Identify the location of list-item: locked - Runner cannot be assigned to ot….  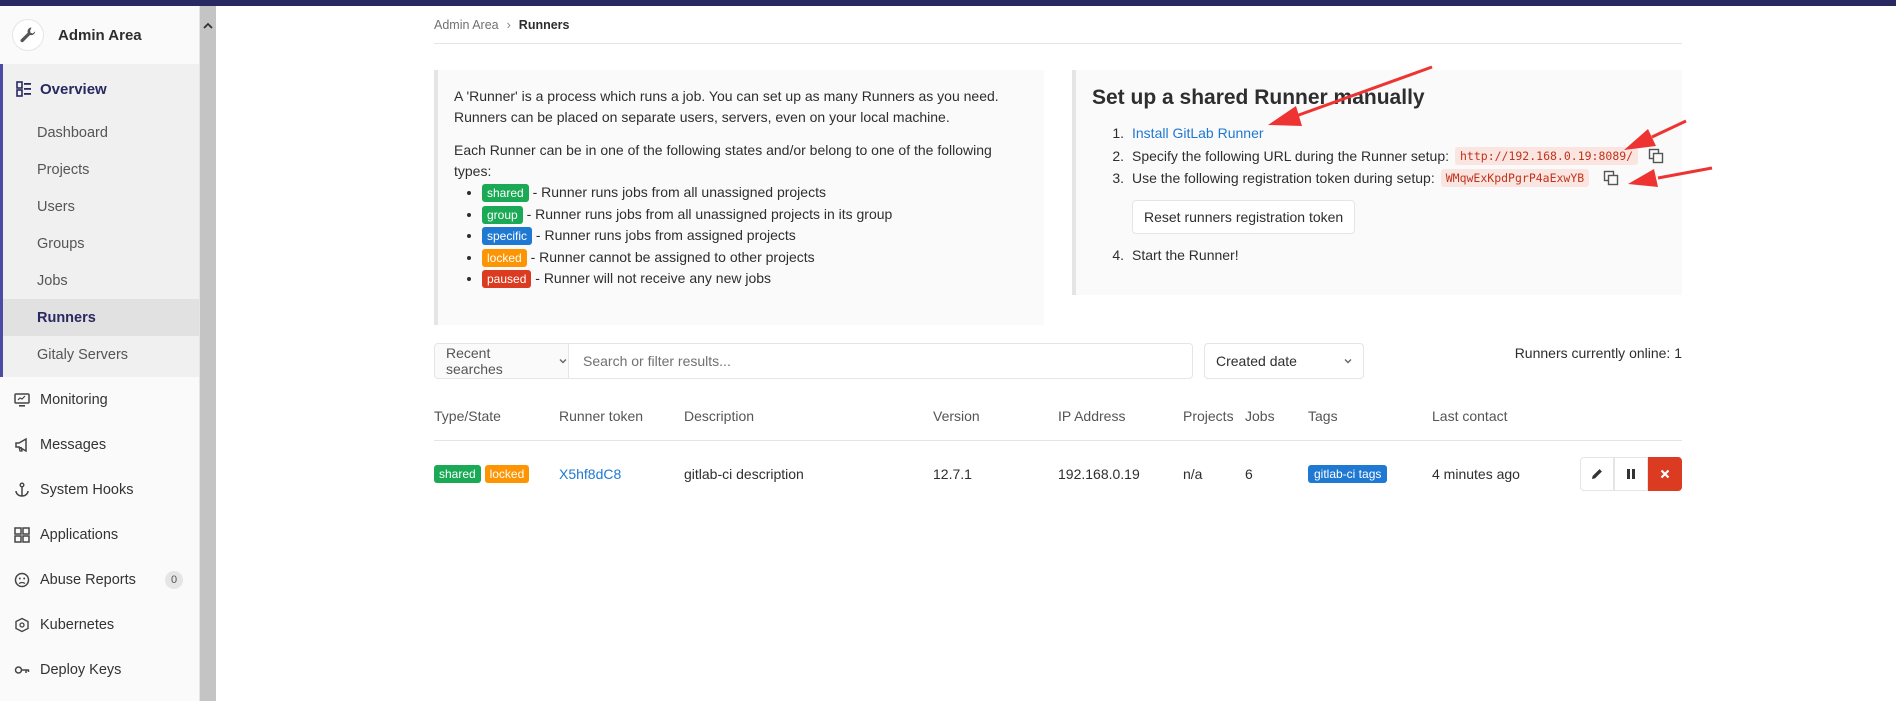
(755, 258).